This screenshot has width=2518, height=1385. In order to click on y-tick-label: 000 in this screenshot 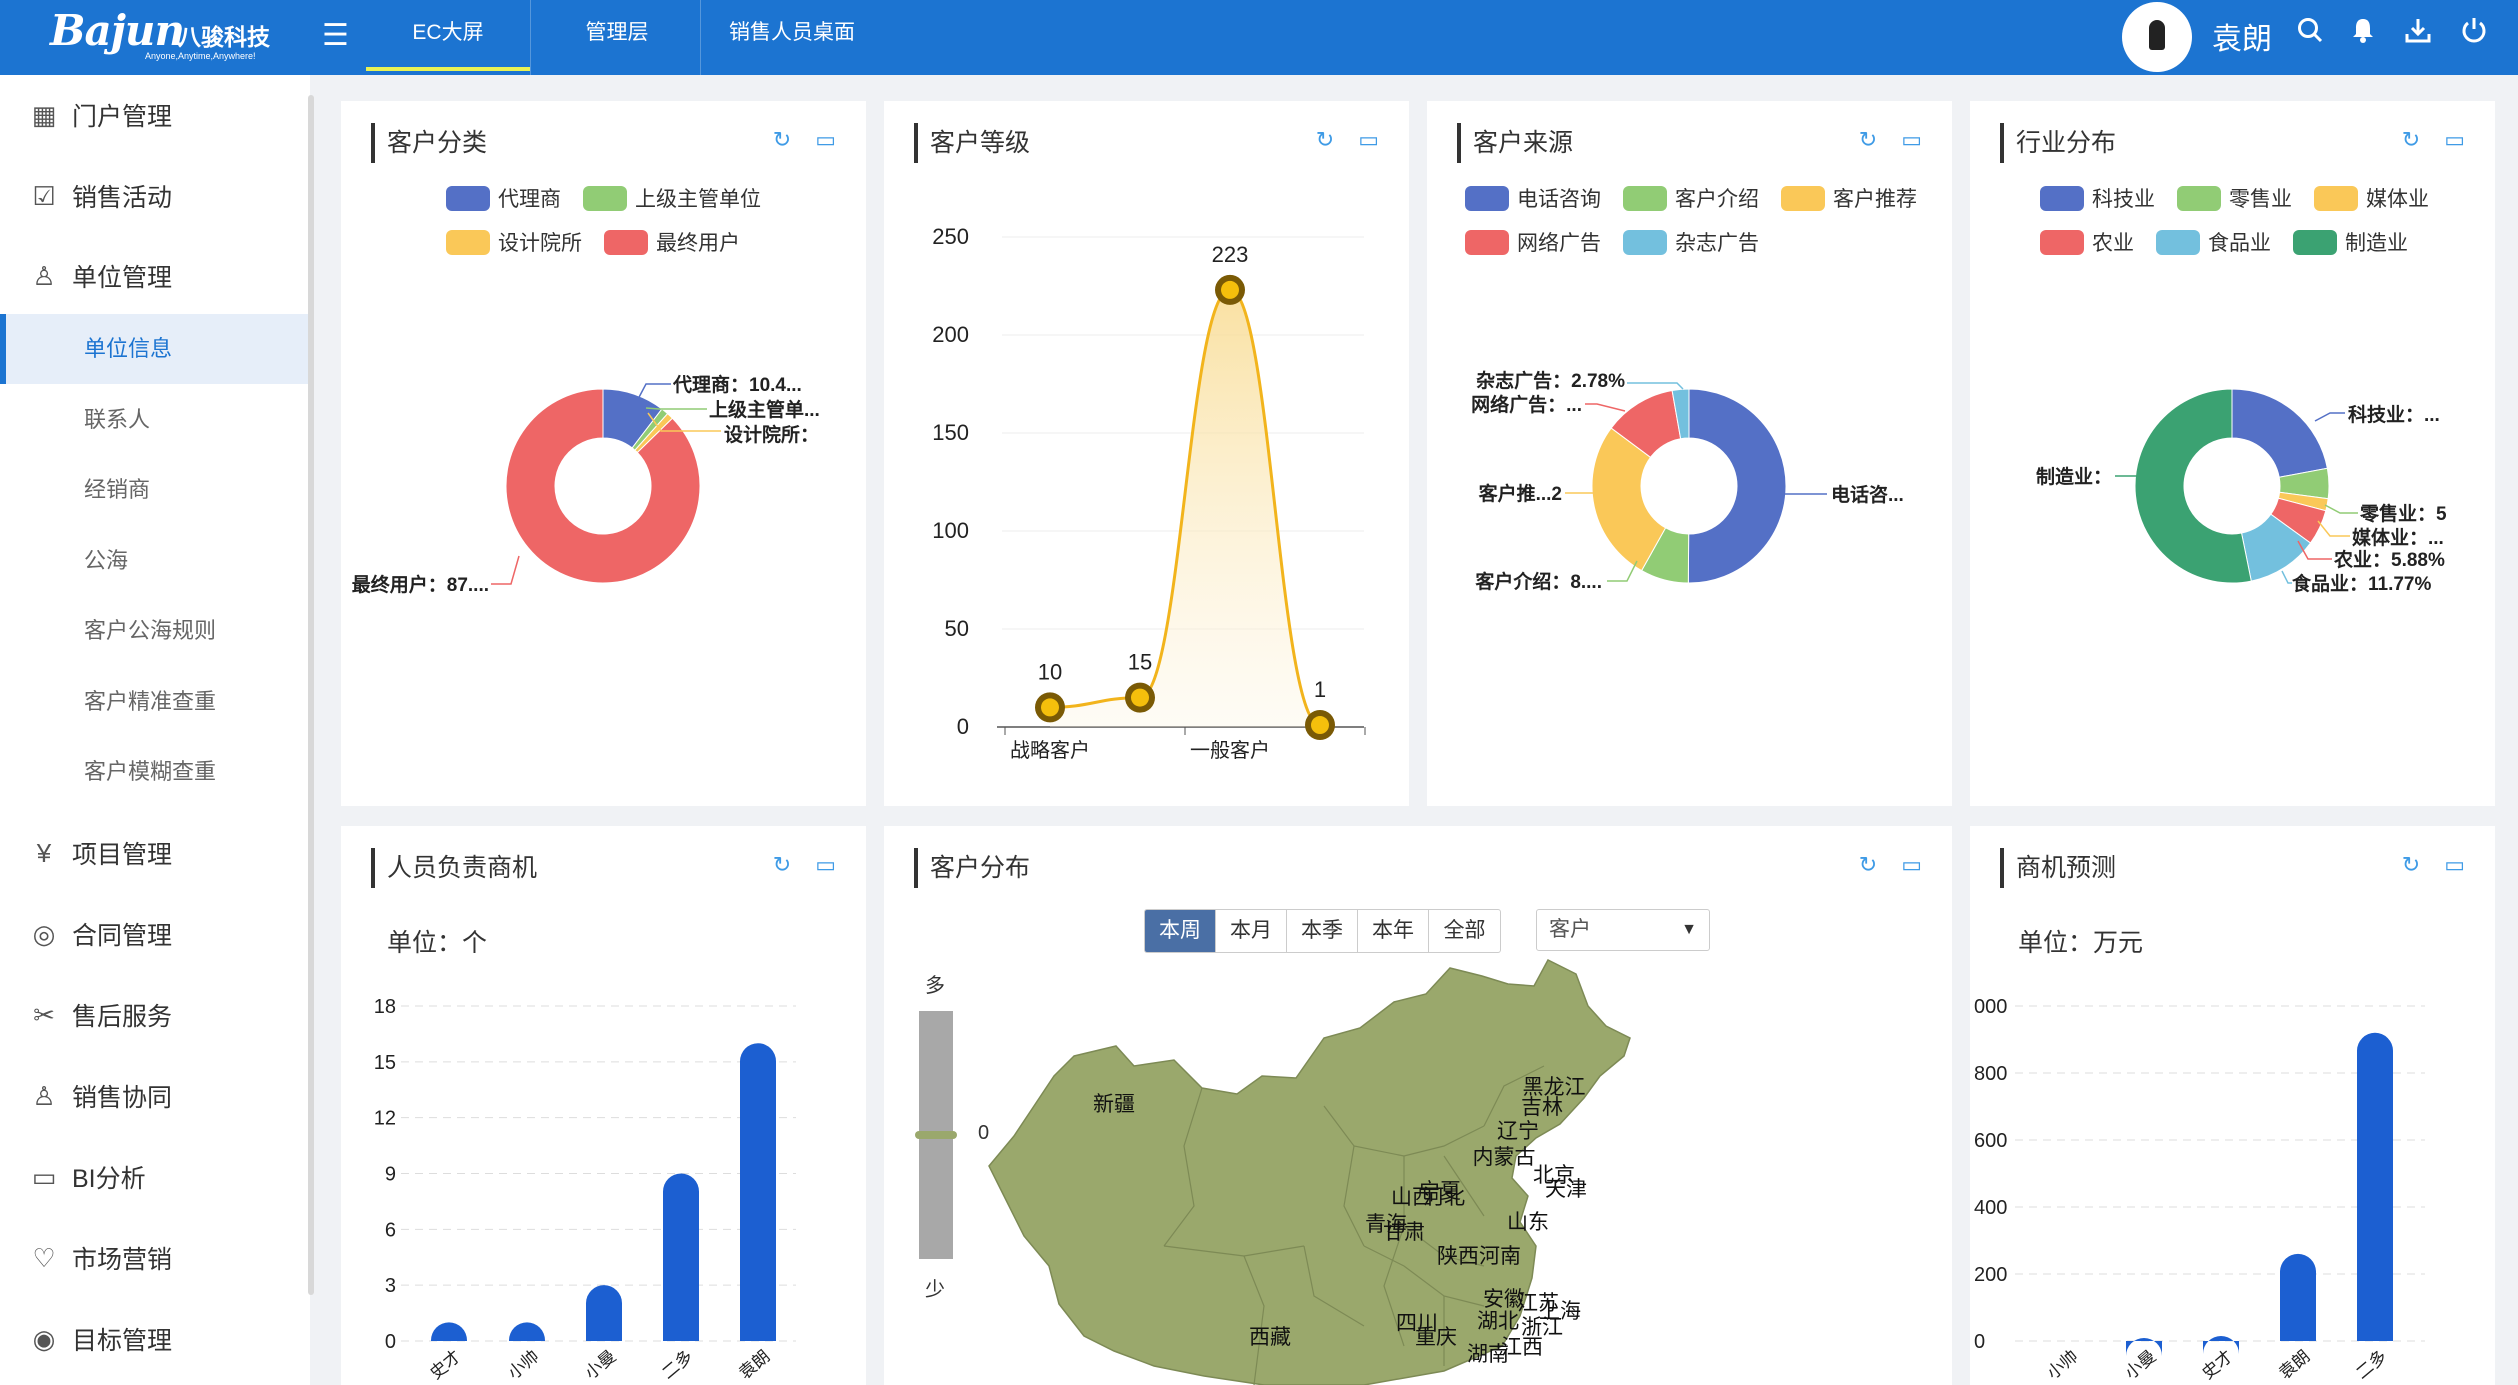, I will do `click(1990, 1007)`.